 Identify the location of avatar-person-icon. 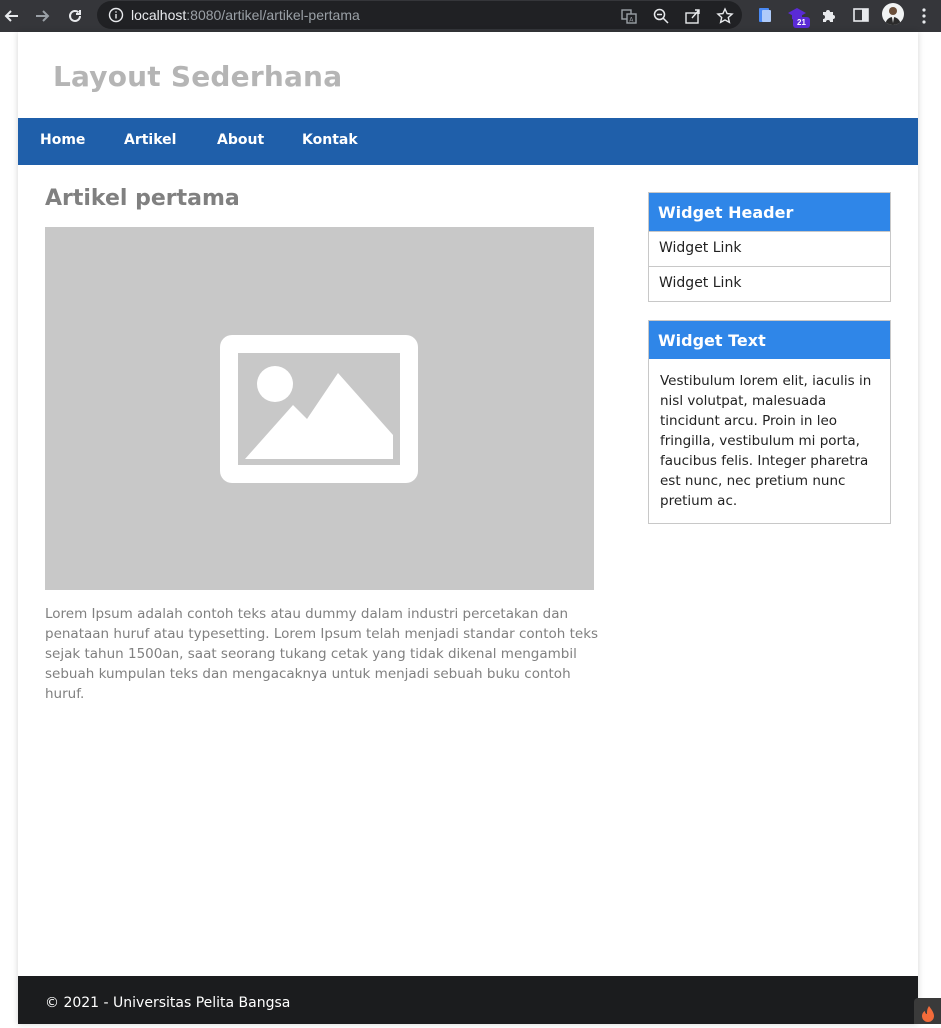
(893, 16).